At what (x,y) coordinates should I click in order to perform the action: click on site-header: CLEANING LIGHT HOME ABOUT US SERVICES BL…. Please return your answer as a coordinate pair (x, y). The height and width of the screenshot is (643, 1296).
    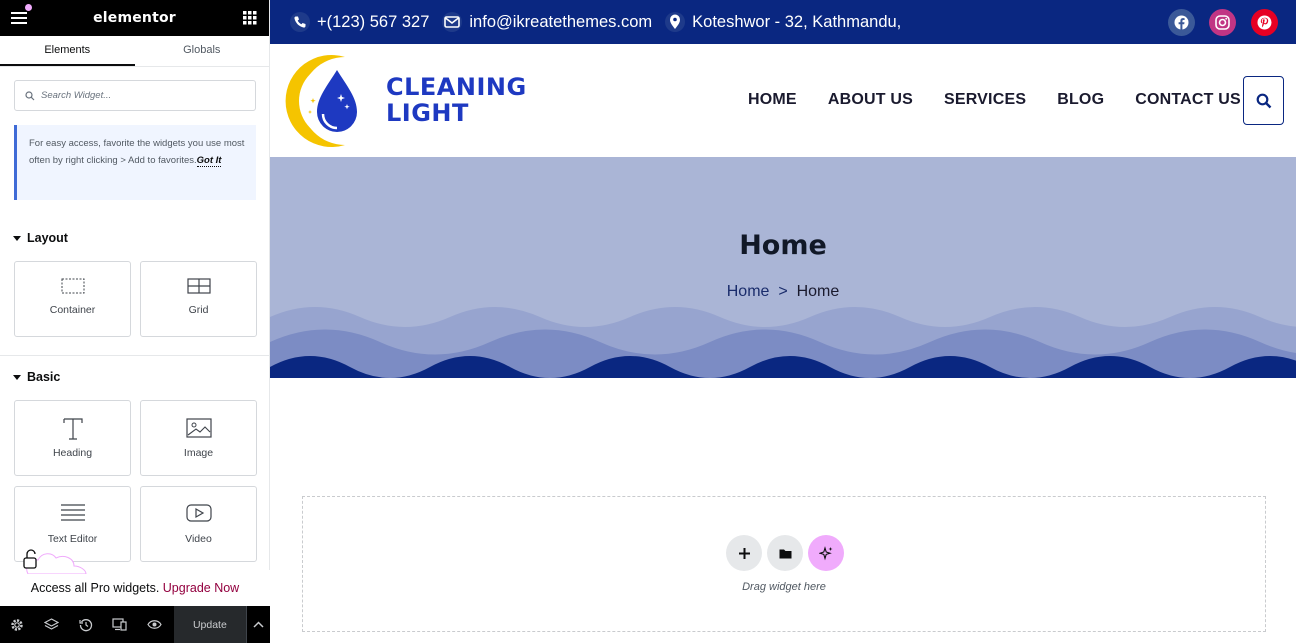
    Looking at the image, I should click on (783, 100).